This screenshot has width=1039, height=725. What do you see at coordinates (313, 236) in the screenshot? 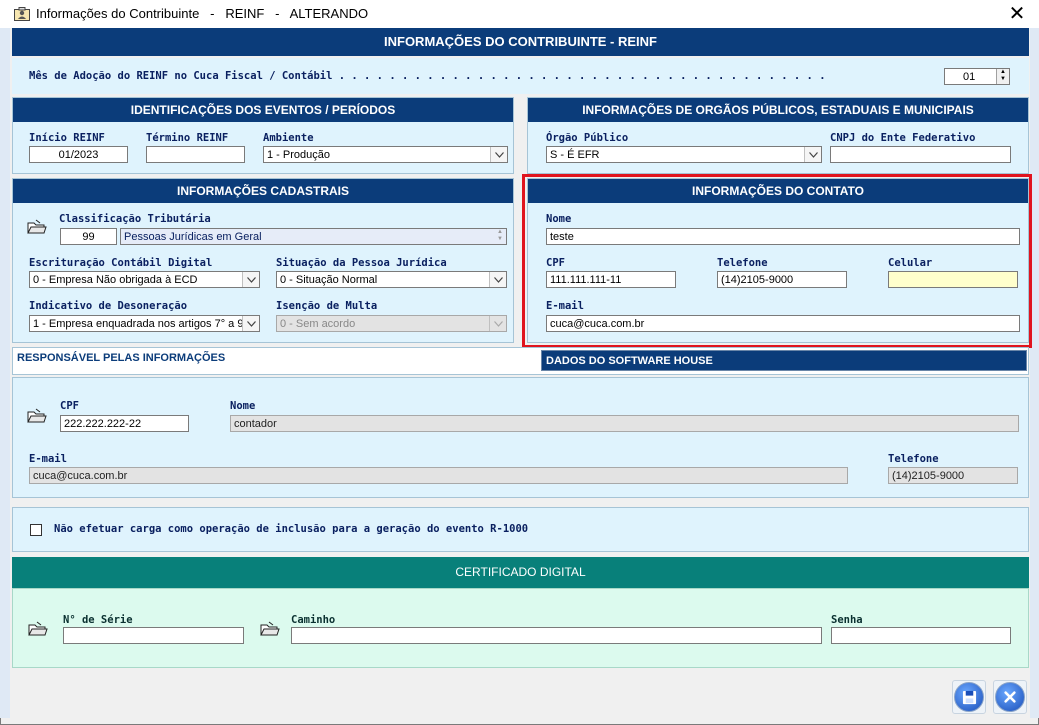
I see `classificacao-desc-field: Pessoas Jurídicas em Geral ▲ ▼` at bounding box center [313, 236].